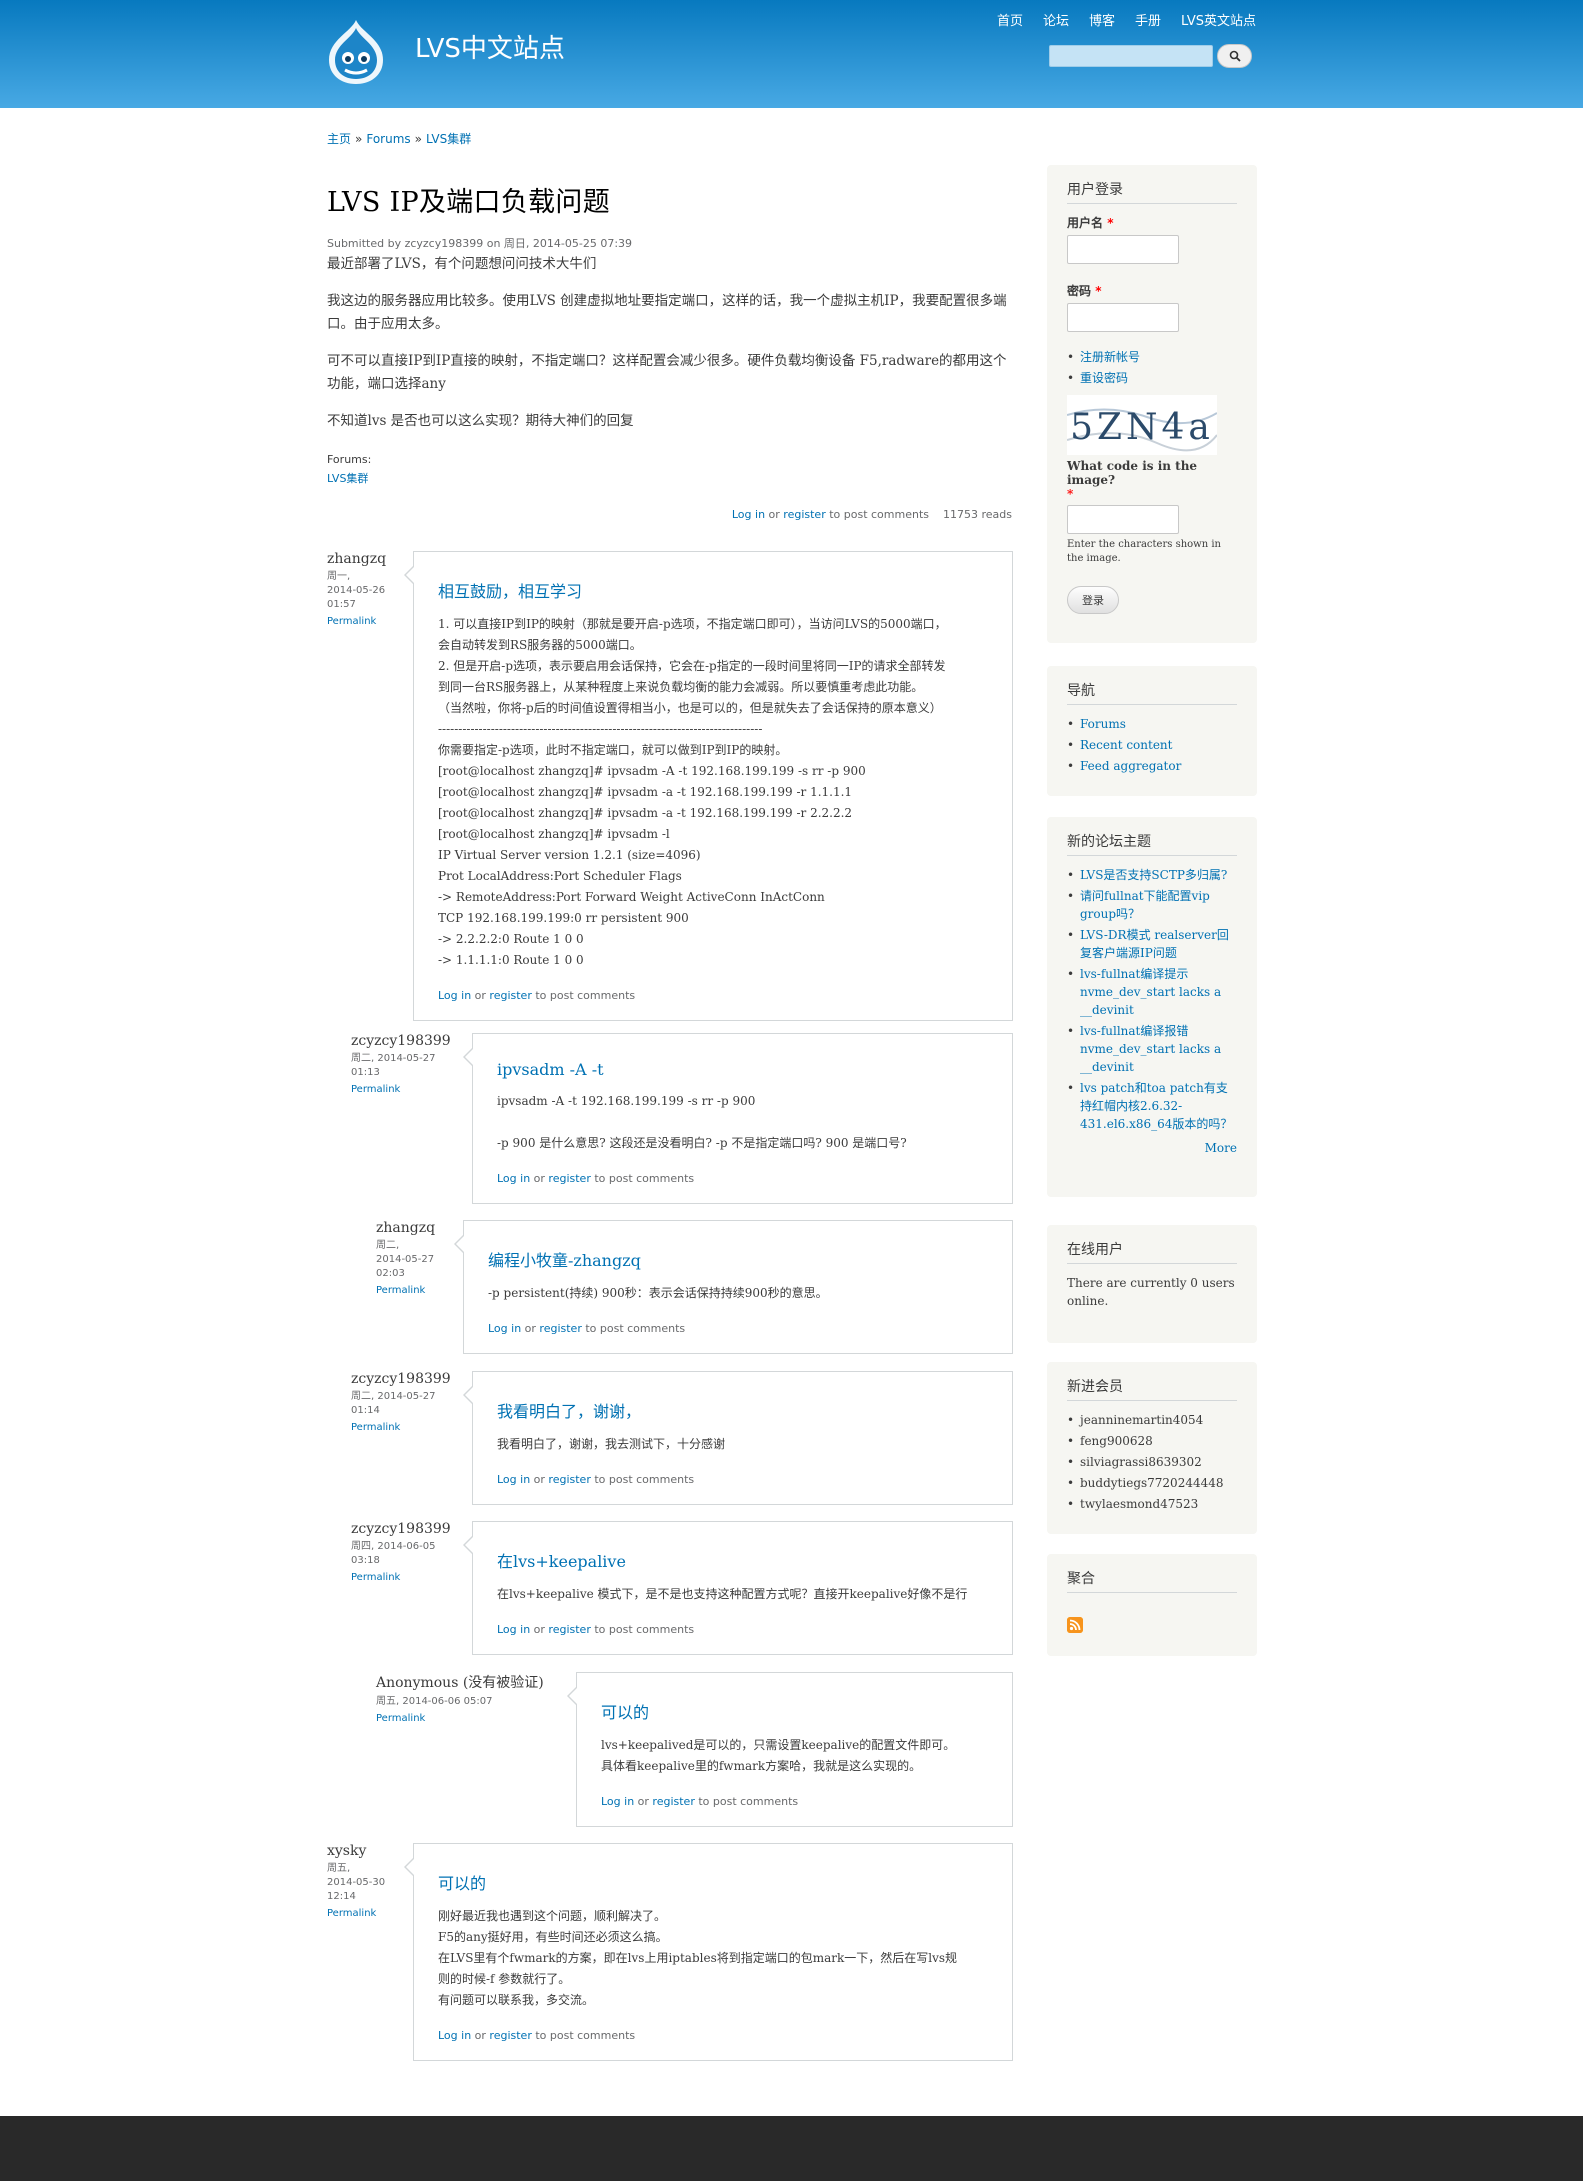 The width and height of the screenshot is (1583, 2181). Describe the element at coordinates (1010, 19) in the screenshot. I see `menu-item-home: 首页` at that location.